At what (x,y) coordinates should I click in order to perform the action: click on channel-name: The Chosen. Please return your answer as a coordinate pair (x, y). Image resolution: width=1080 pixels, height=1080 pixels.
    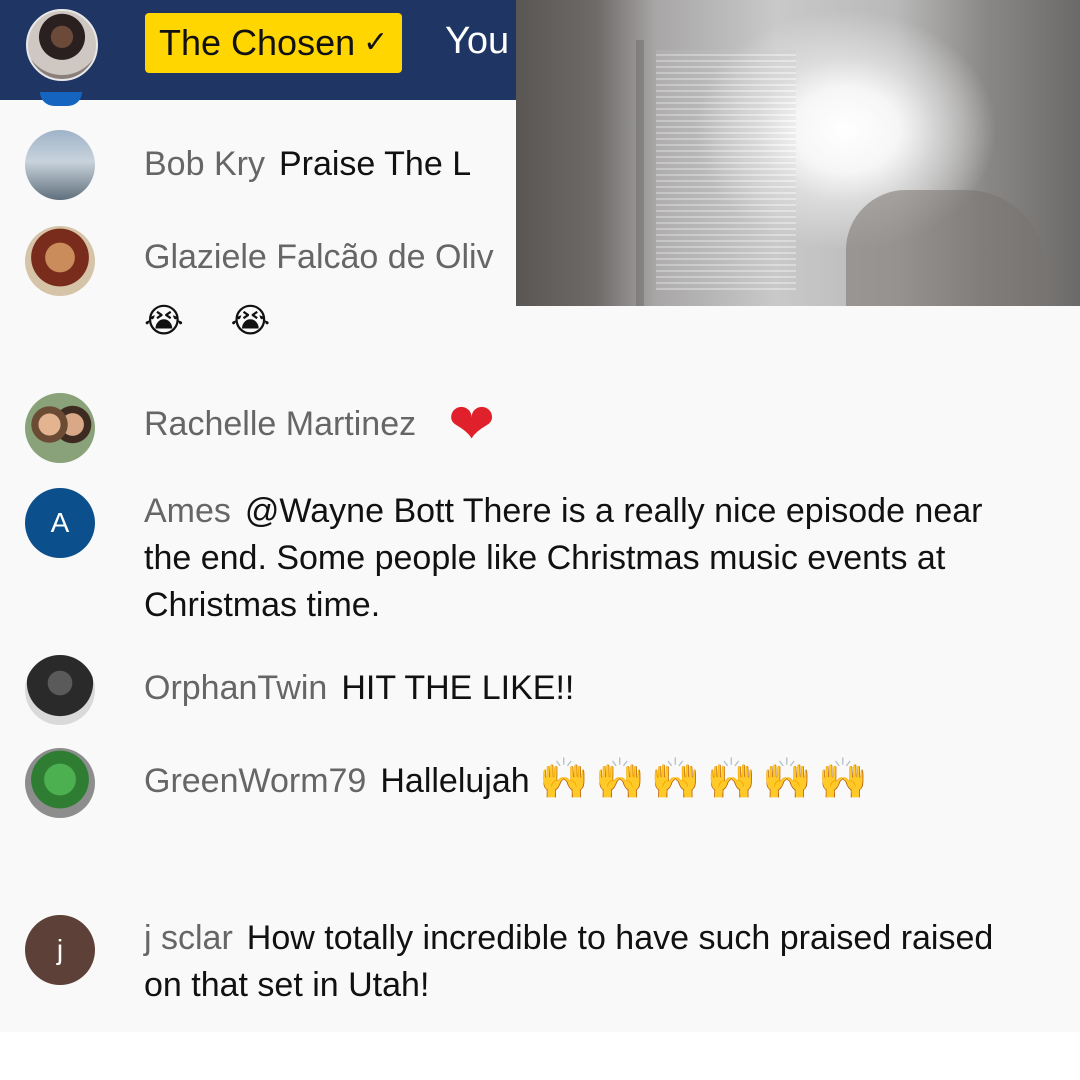
    Looking at the image, I should click on (257, 42).